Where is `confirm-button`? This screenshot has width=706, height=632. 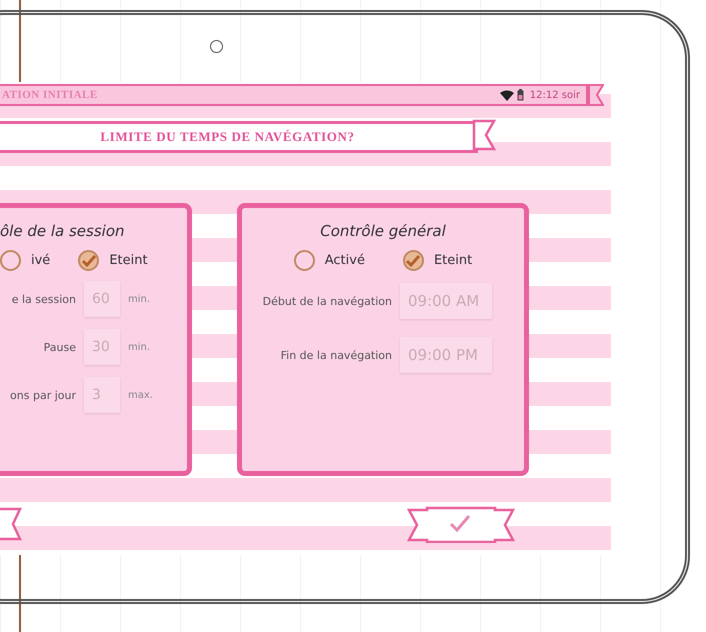
confirm-button is located at coordinates (461, 524).